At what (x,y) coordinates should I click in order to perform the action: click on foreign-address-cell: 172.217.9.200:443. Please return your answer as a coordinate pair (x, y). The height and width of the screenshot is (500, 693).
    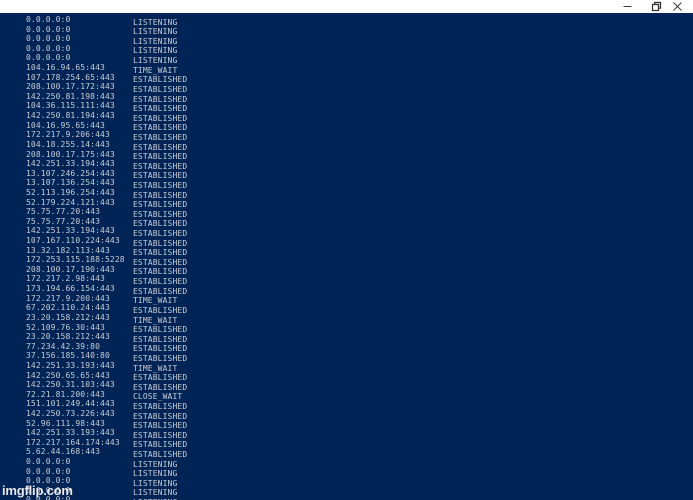
    Looking at the image, I should click on (68, 298).